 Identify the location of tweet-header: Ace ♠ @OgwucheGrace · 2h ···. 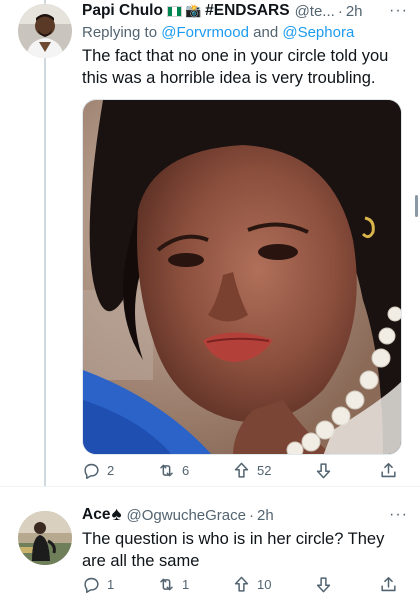
(245, 515).